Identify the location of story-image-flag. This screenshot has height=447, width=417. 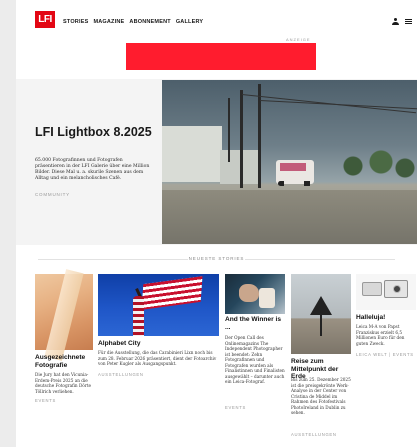
(172, 293).